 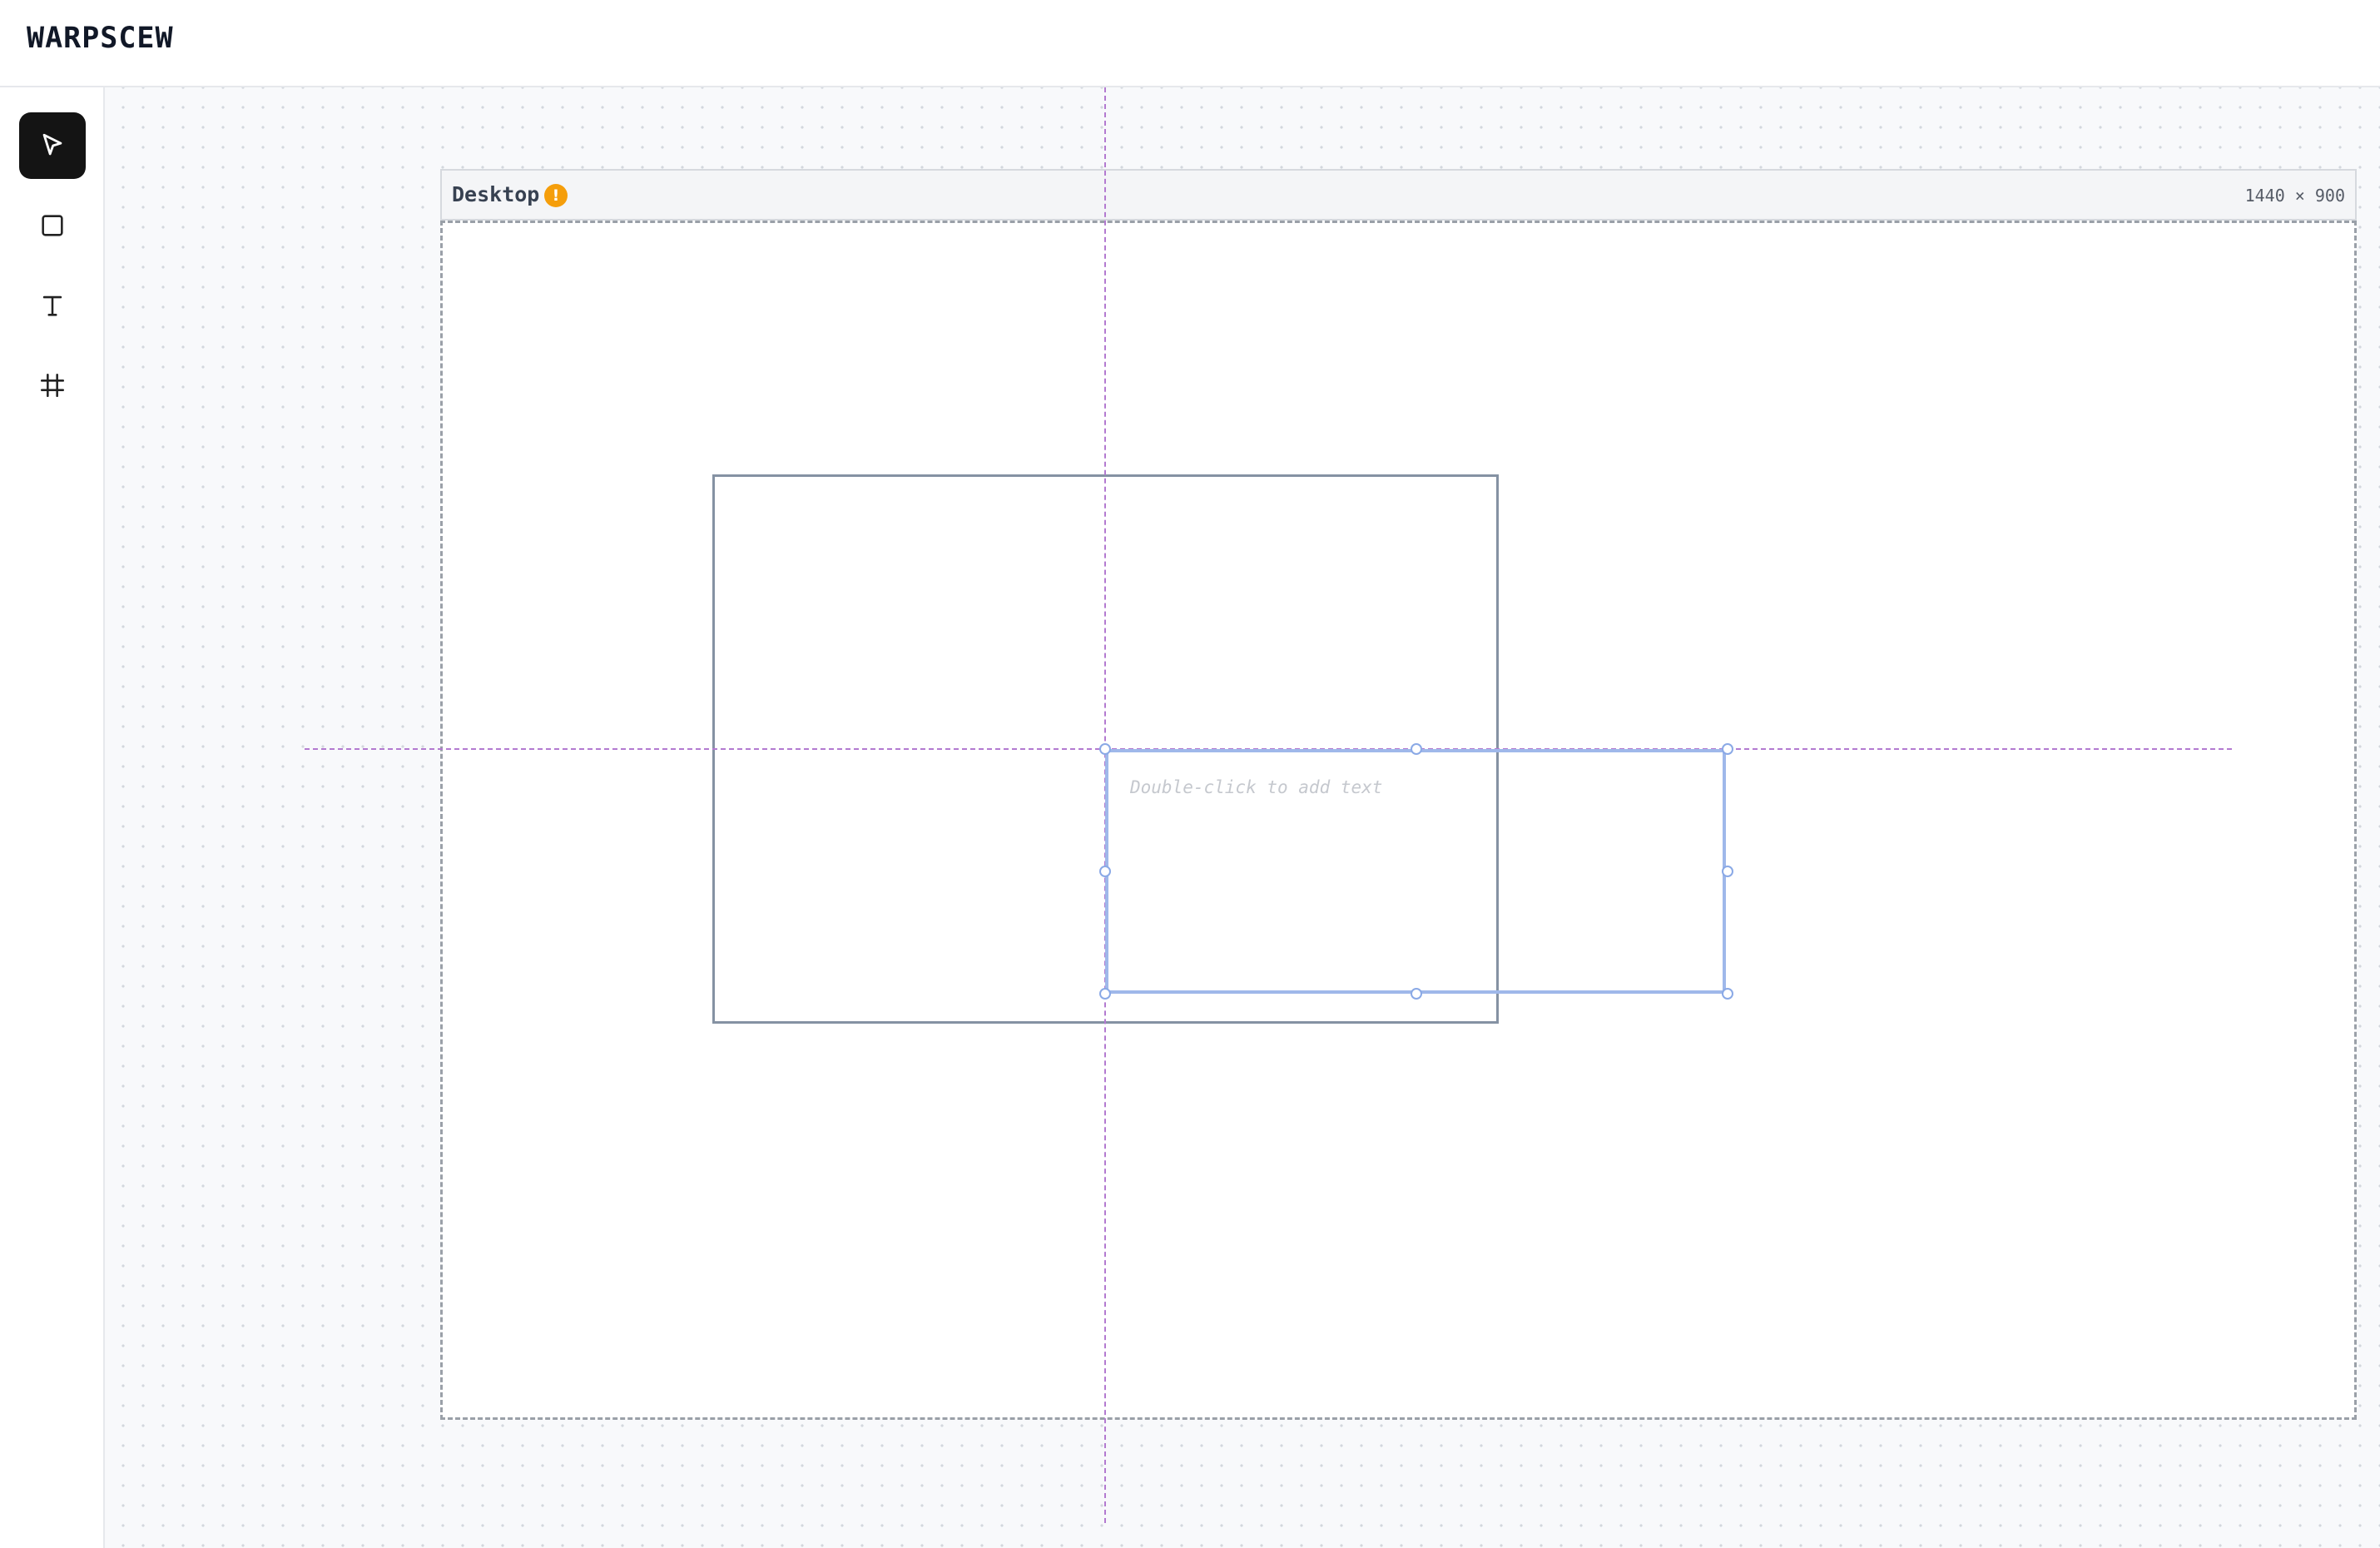 What do you see at coordinates (556, 195) in the screenshot?
I see `warning-icon: !` at bounding box center [556, 195].